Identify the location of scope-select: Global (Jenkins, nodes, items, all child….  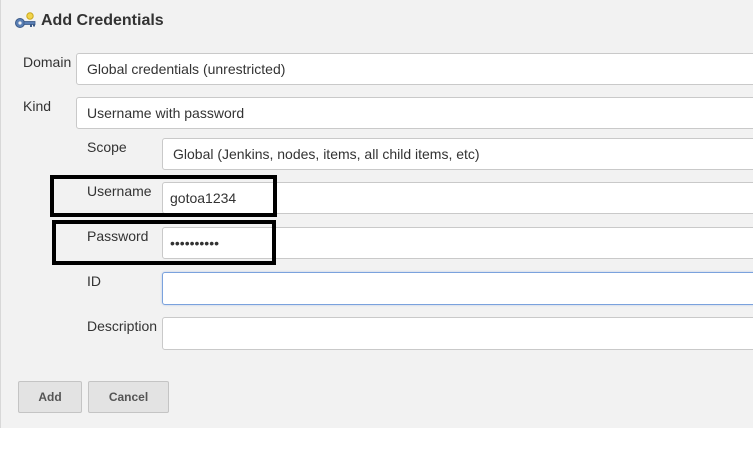
(457, 154).